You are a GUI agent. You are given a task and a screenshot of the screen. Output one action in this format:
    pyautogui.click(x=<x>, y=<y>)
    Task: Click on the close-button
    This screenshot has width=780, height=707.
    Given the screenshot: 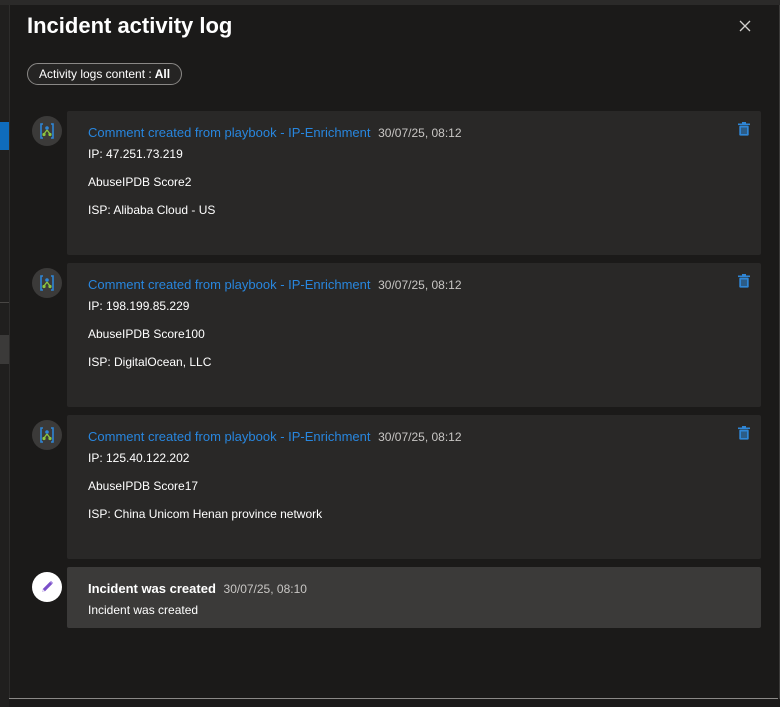 What is the action you would take?
    pyautogui.click(x=745, y=26)
    